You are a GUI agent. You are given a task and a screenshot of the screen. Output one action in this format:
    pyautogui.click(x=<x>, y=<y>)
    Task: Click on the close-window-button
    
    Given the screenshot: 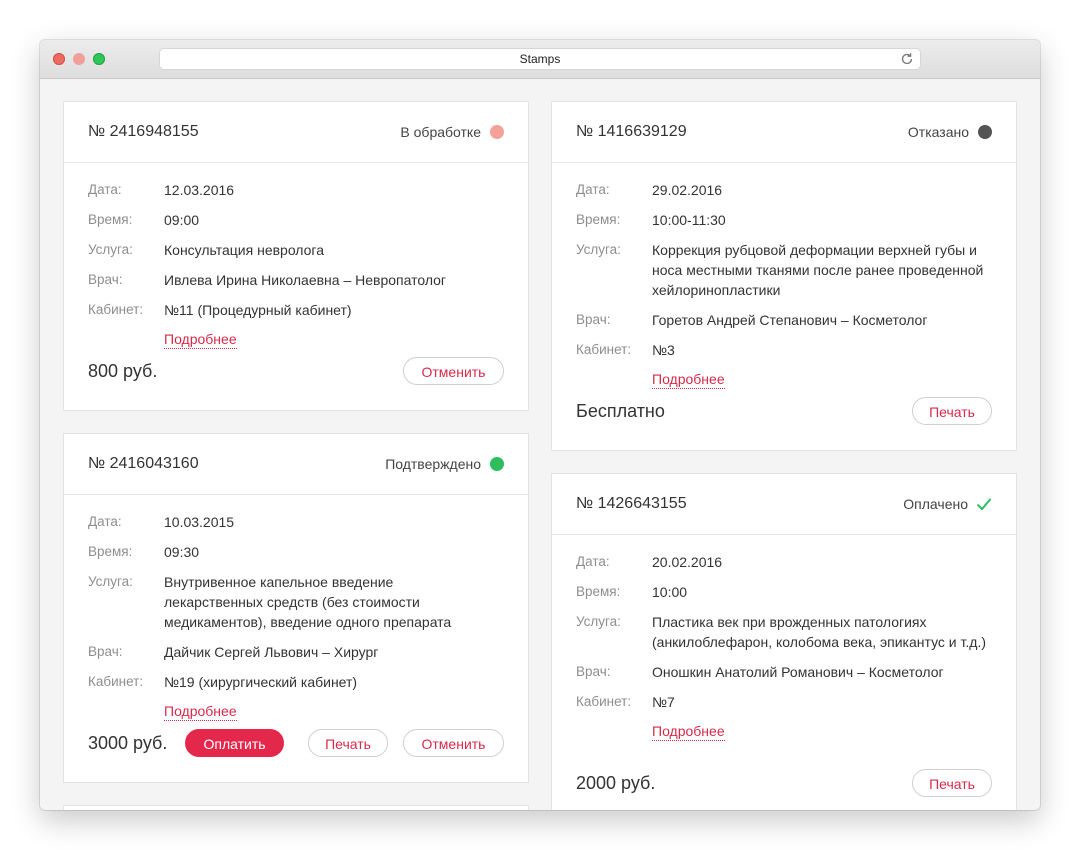 What is the action you would take?
    pyautogui.click(x=59, y=59)
    